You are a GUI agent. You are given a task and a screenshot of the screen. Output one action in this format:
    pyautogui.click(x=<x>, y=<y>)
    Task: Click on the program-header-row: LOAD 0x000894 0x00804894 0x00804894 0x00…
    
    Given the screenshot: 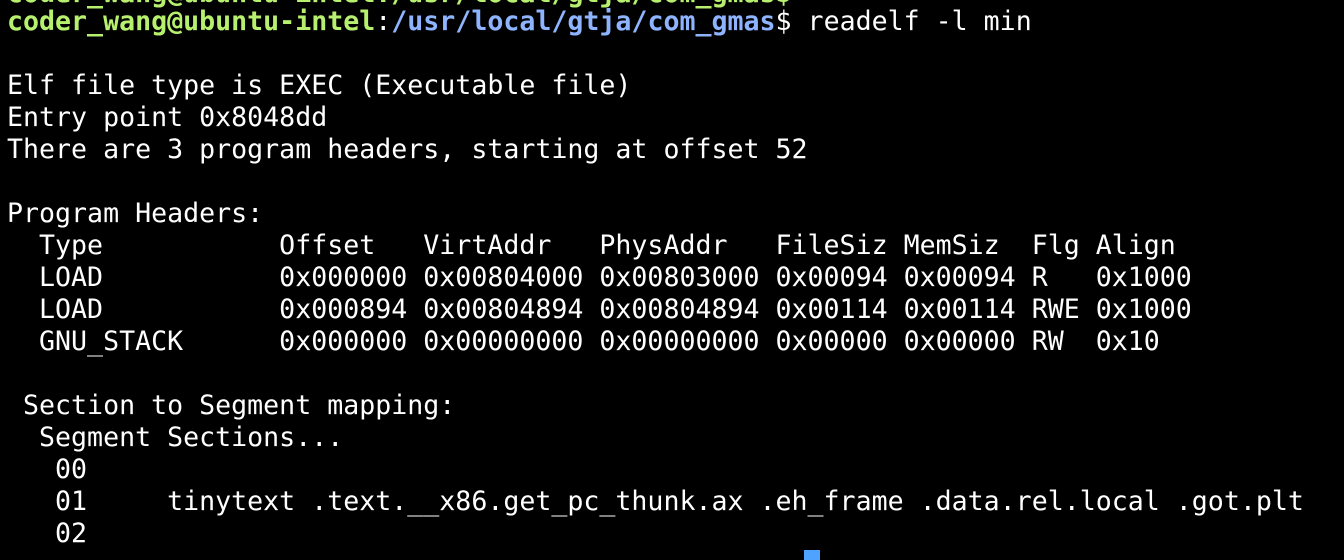 What is the action you would take?
    pyautogui.click(x=599, y=309)
    